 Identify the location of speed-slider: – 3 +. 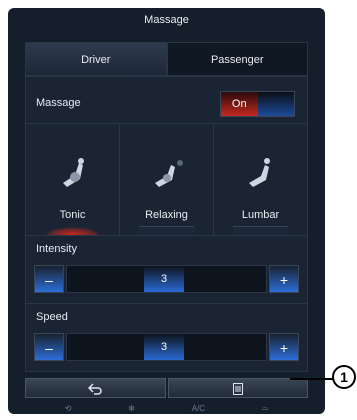
(166, 347).